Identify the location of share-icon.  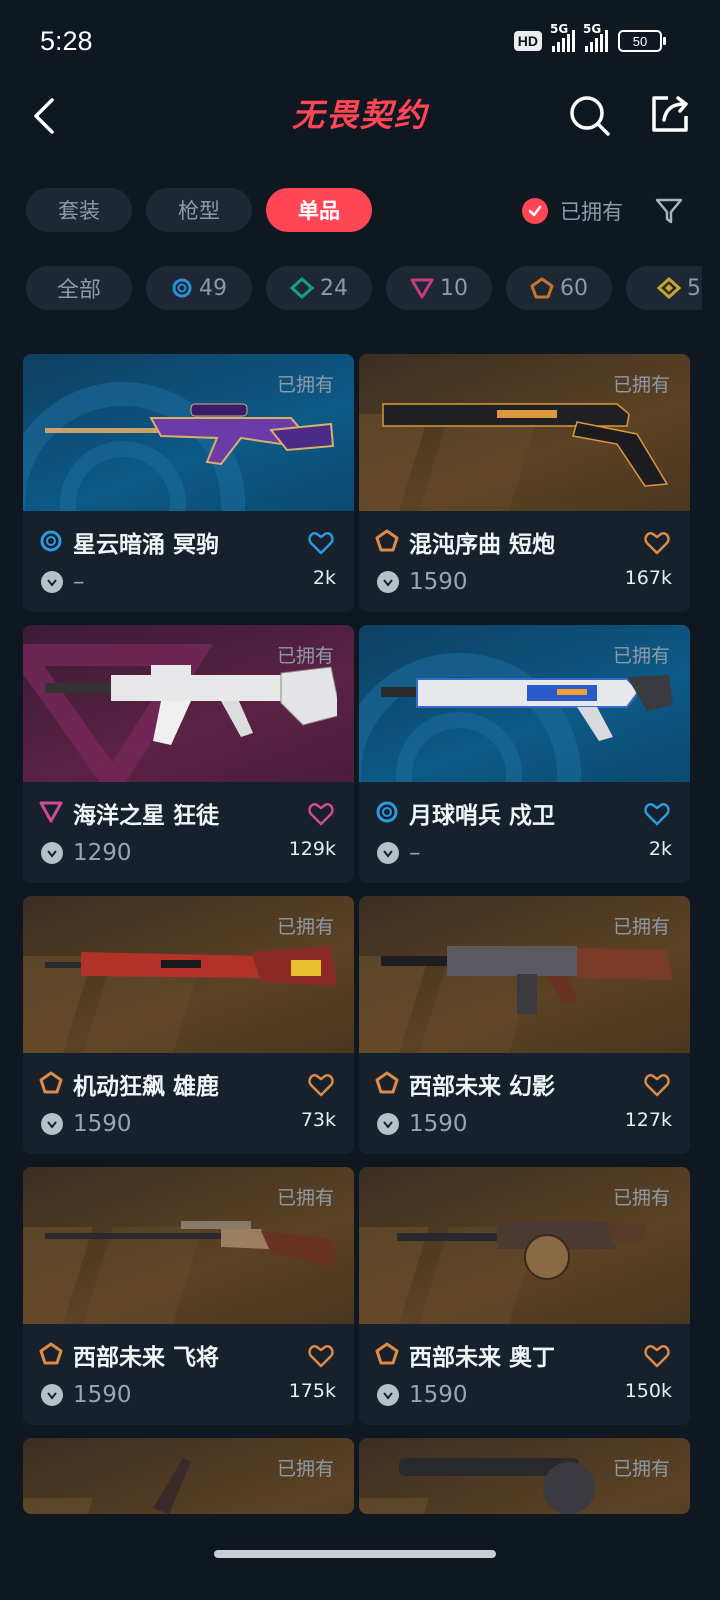
(670, 114).